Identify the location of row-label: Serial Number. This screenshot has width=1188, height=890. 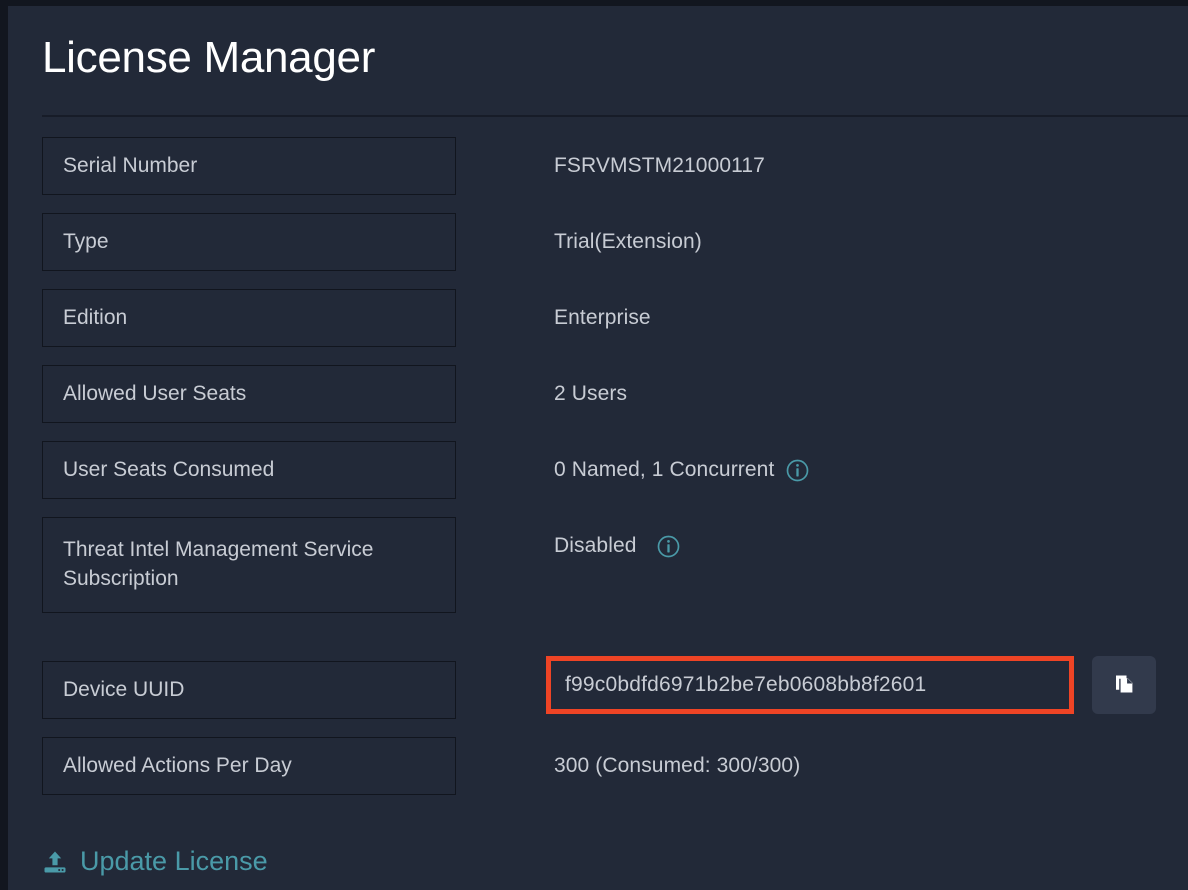
(130, 165).